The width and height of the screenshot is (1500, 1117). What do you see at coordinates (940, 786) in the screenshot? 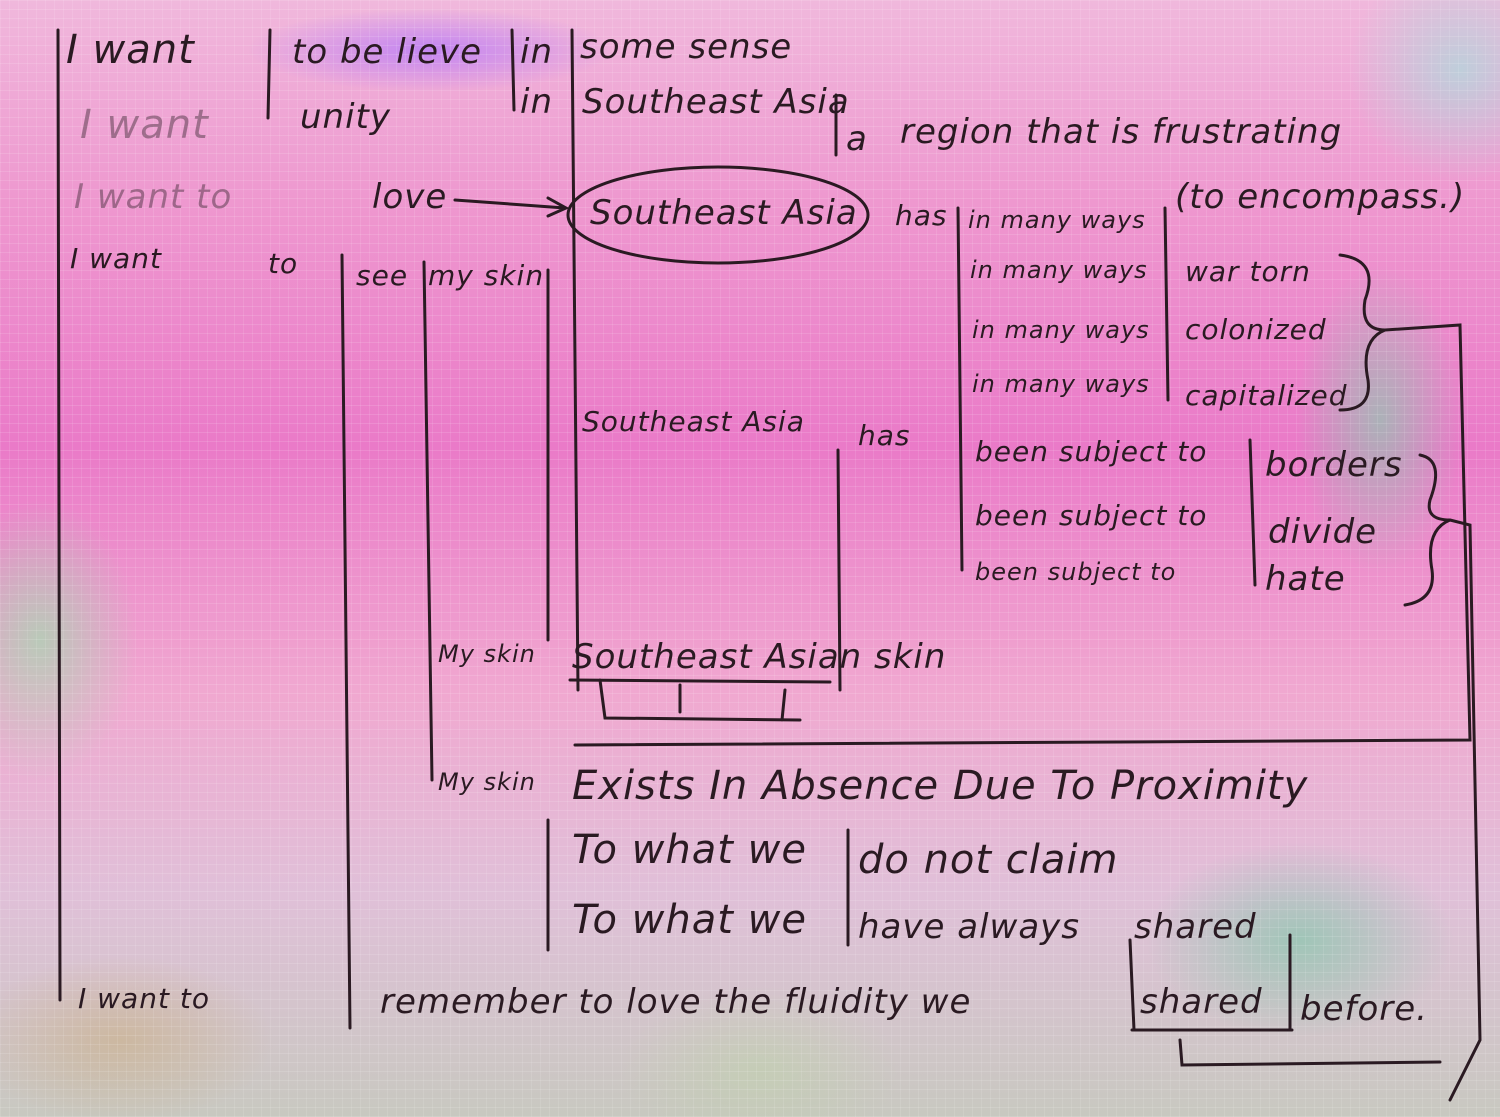
I see `skin2-exists: Exists In Absence Due To Proximity` at bounding box center [940, 786].